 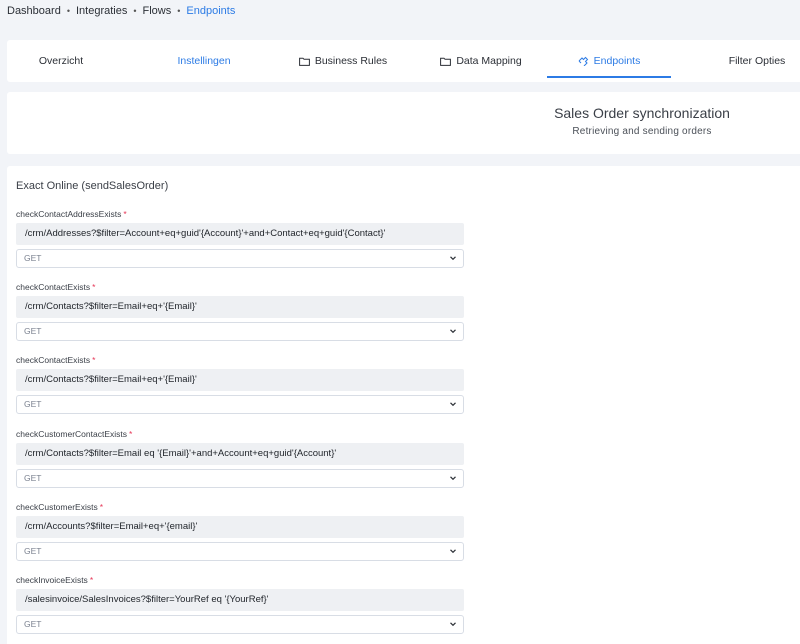 What do you see at coordinates (72, 434) in the screenshot?
I see `endpoint-name: checkCustomerContactExists` at bounding box center [72, 434].